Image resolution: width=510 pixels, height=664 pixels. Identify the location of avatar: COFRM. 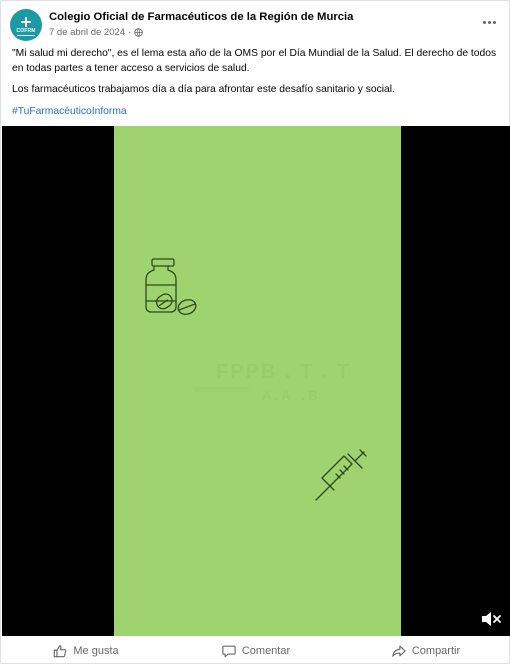
(26, 25).